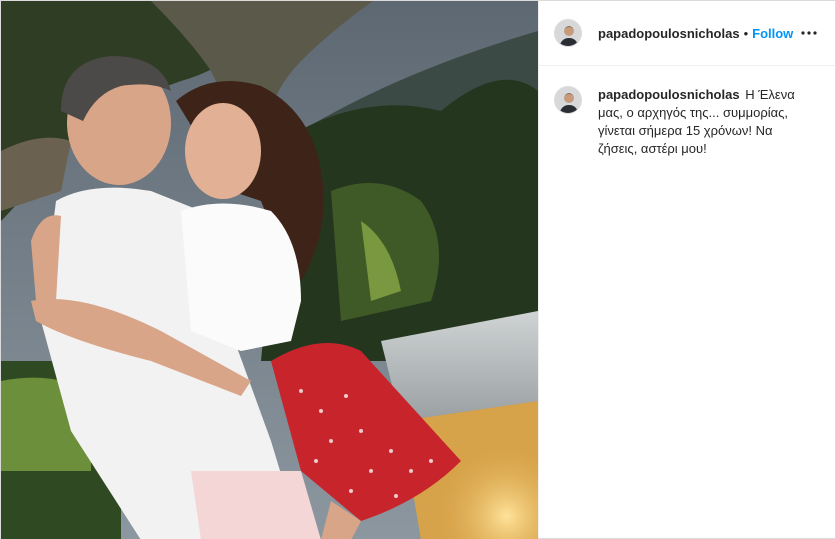 This screenshot has width=836, height=539. What do you see at coordinates (809, 33) in the screenshot?
I see `more-options-icon` at bounding box center [809, 33].